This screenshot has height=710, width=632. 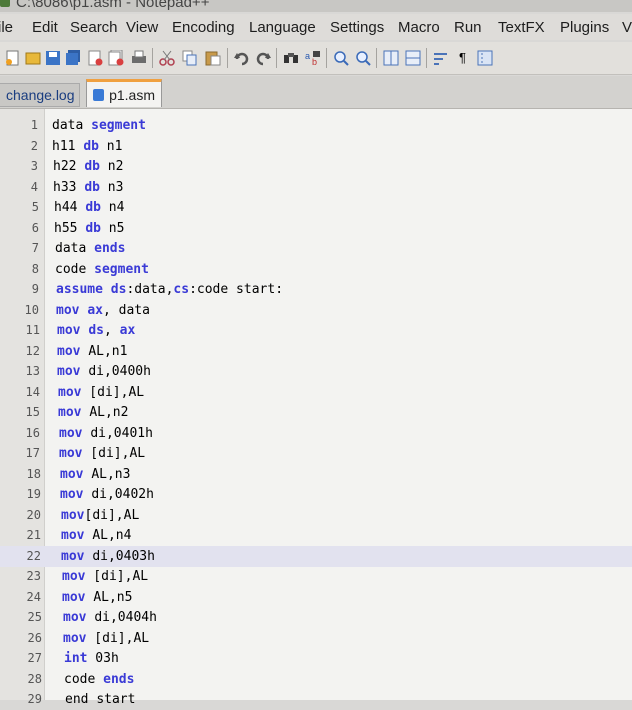 What do you see at coordinates (34, 166) in the screenshot?
I see `line-number: 3` at bounding box center [34, 166].